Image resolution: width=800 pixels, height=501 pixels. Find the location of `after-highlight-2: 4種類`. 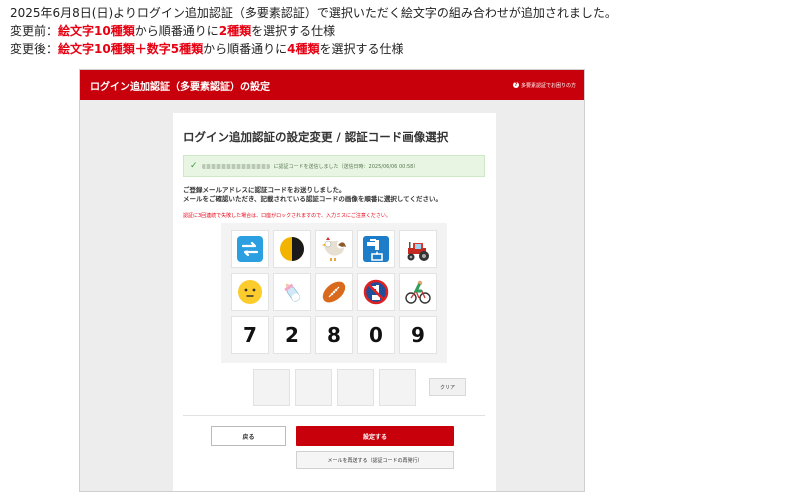

after-highlight-2: 4種類 is located at coordinates (303, 49).